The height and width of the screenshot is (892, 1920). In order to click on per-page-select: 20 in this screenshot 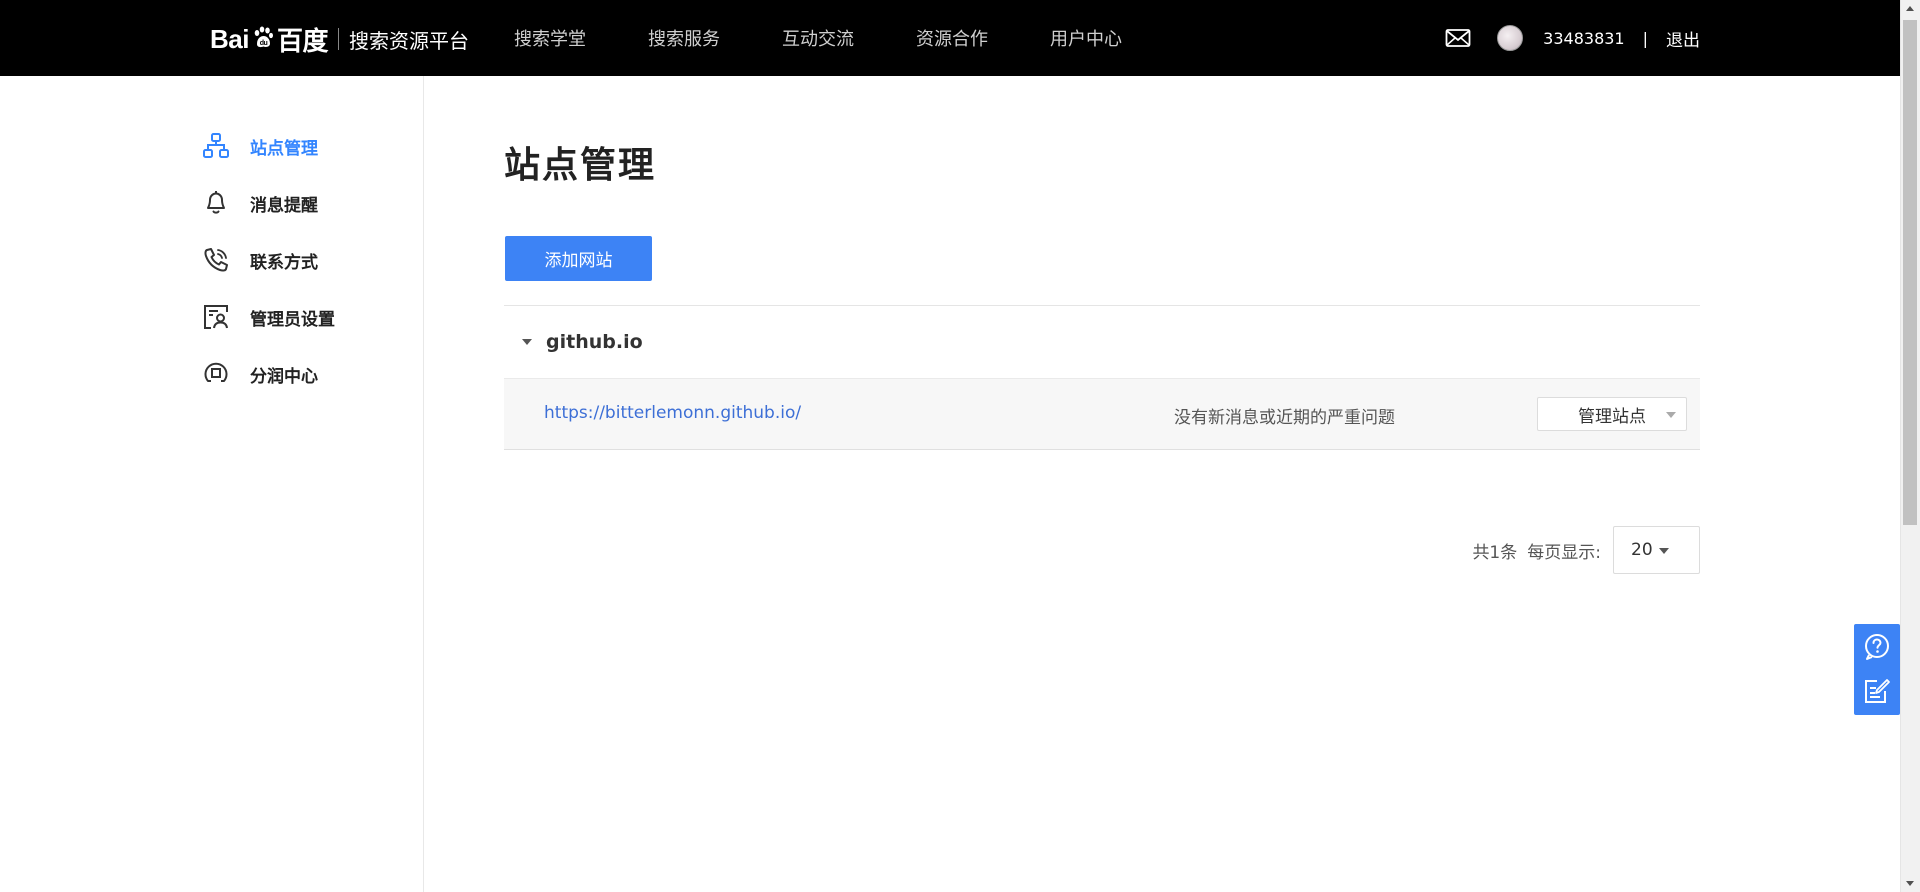, I will do `click(1656, 550)`.